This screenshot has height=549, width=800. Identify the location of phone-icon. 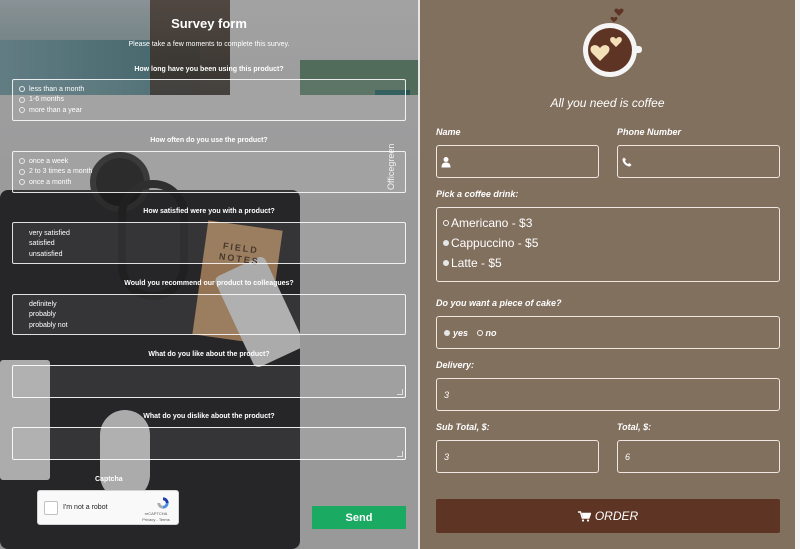
(627, 161).